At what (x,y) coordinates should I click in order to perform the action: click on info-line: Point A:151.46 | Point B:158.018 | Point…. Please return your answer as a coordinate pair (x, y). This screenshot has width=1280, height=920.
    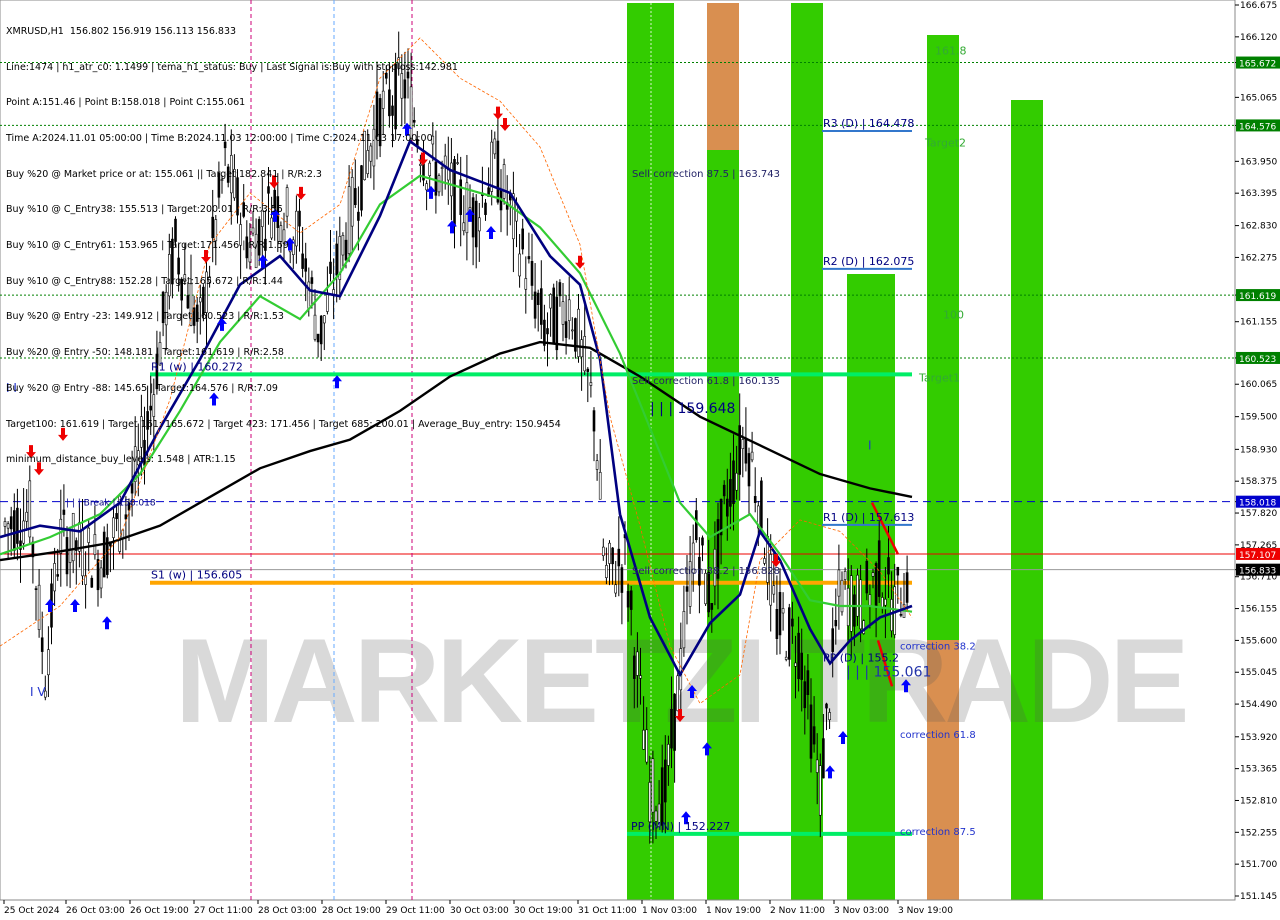
    Looking at the image, I should click on (126, 103).